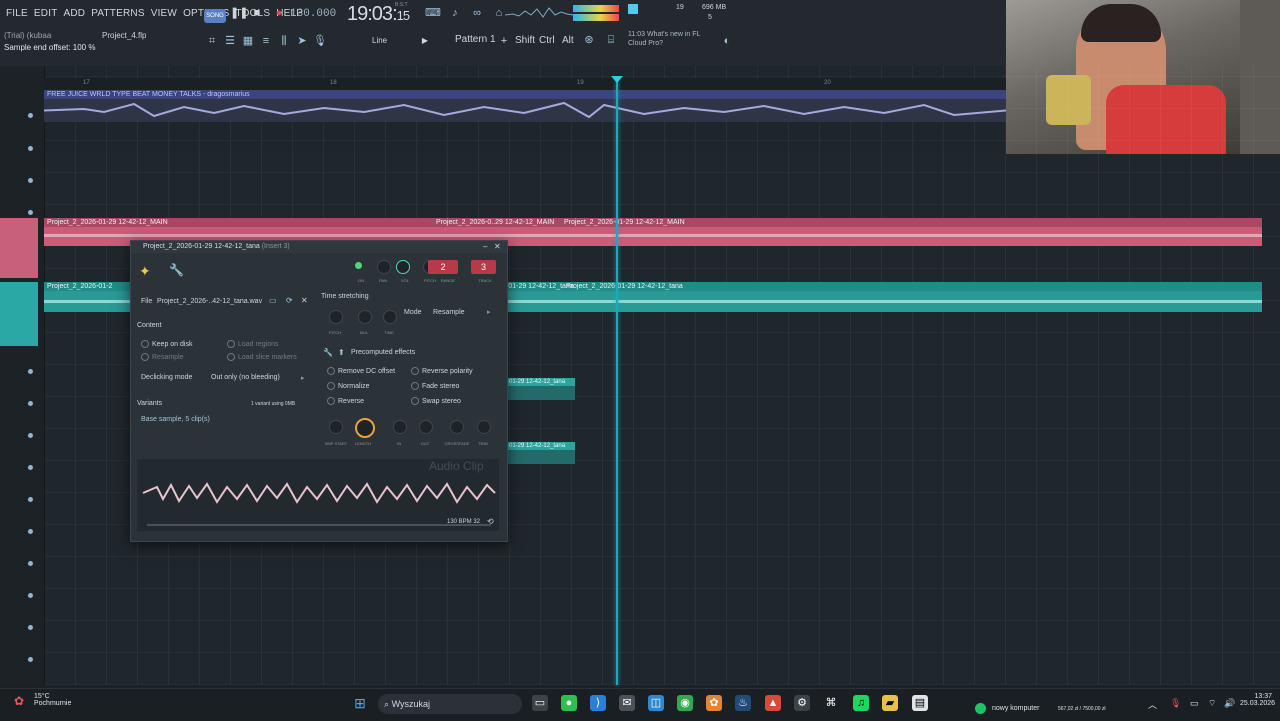  I want to click on loop-icon: ⟲, so click(490, 521).